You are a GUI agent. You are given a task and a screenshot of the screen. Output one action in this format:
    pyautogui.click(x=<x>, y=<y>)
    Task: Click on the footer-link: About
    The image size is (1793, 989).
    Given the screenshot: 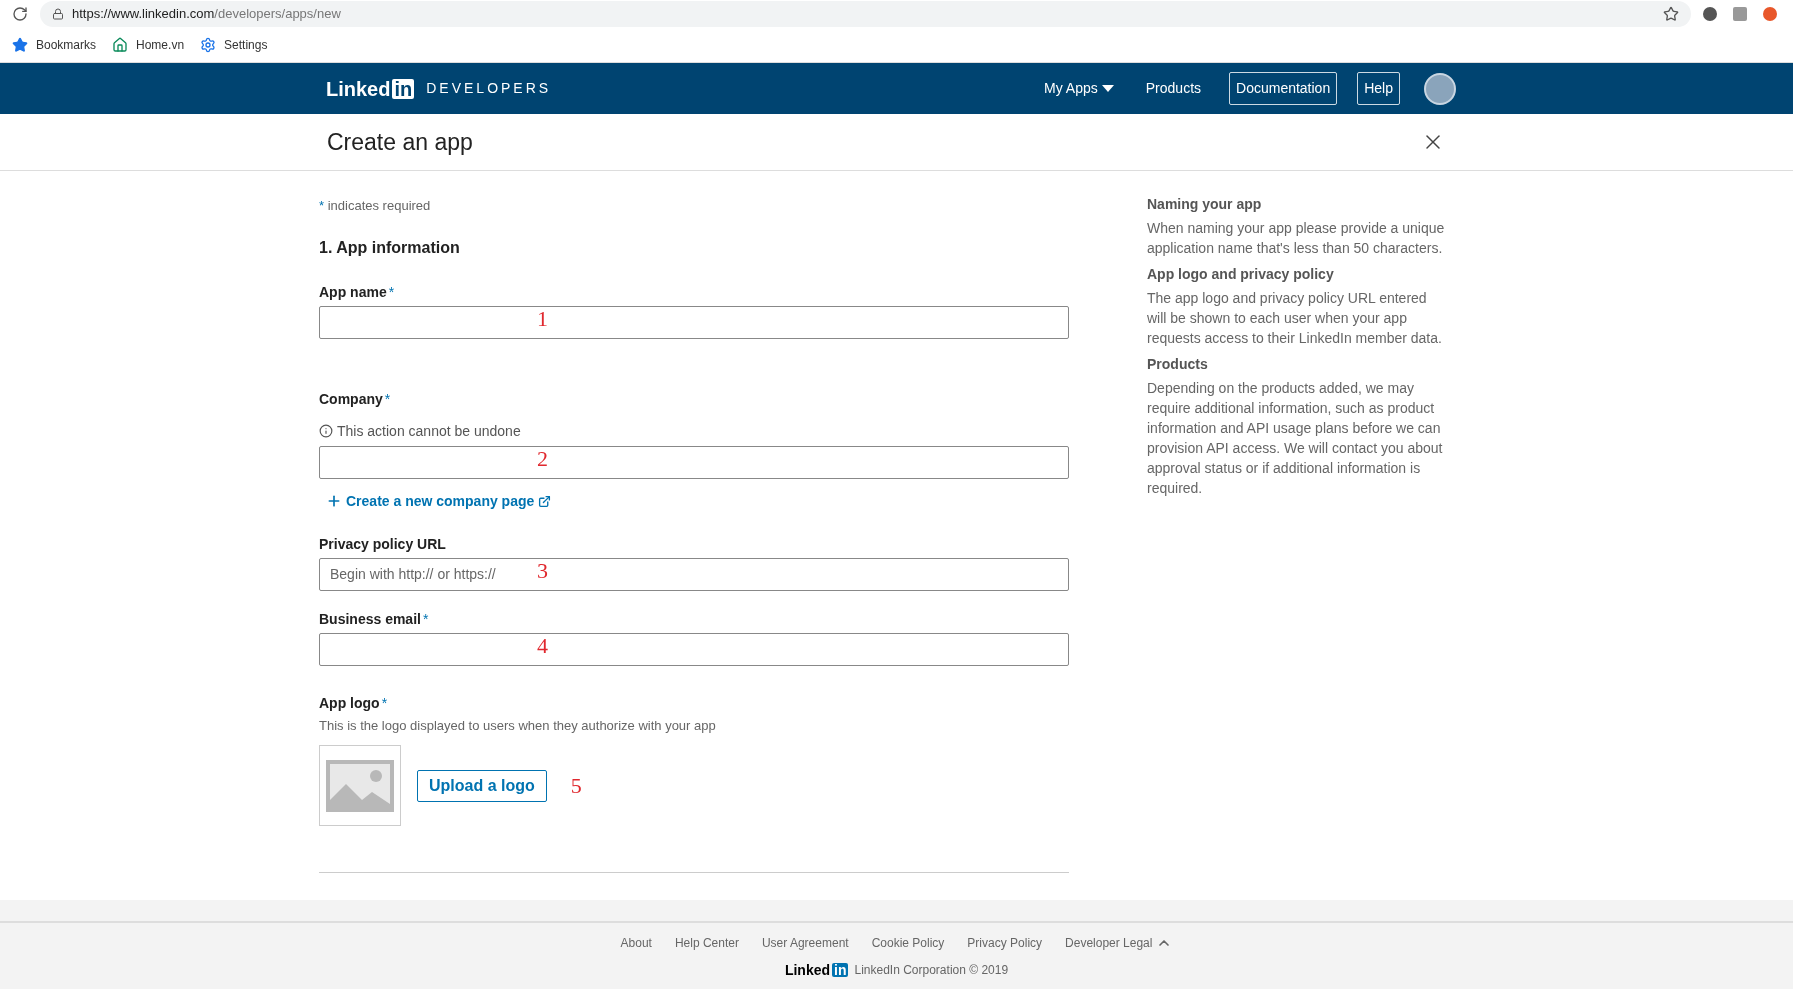 What is the action you would take?
    pyautogui.click(x=636, y=942)
    